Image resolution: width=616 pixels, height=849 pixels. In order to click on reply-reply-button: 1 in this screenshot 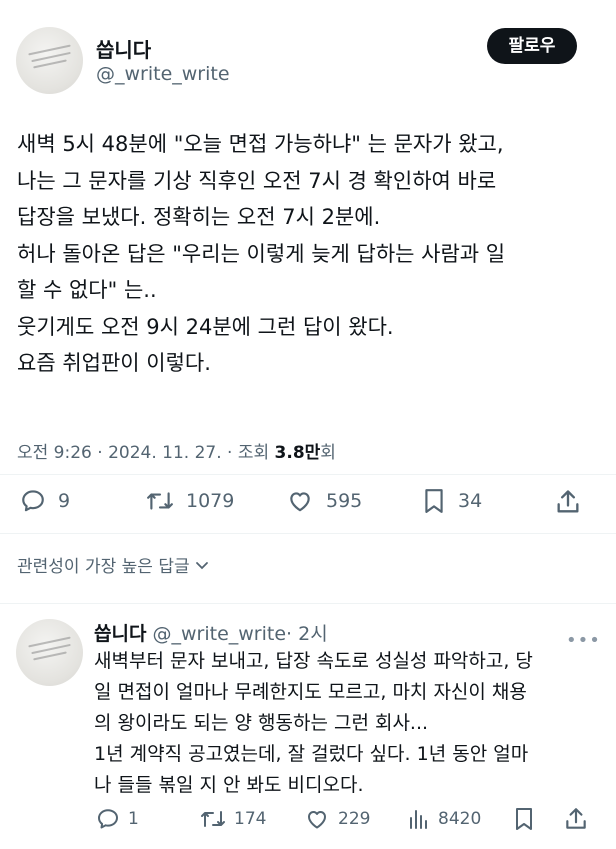, I will do `click(117, 819)`.